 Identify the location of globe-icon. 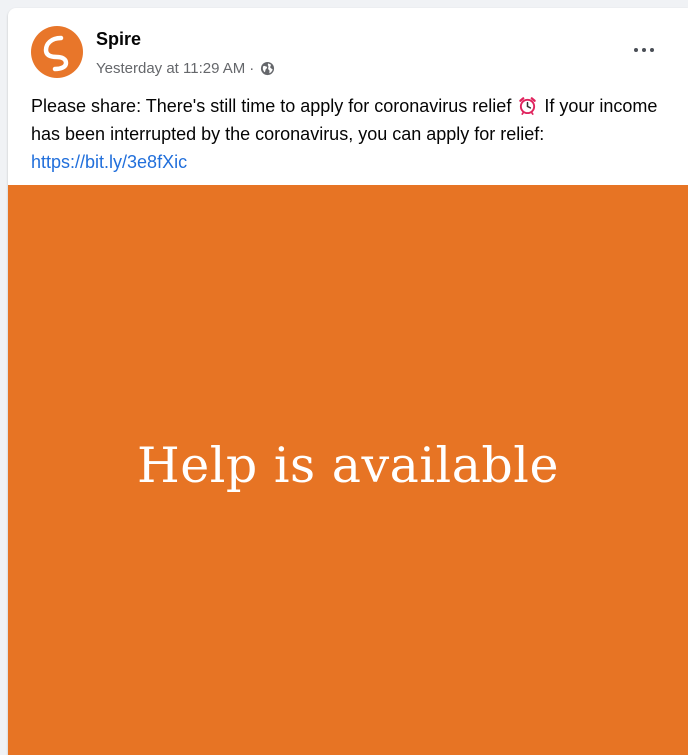
(267, 68).